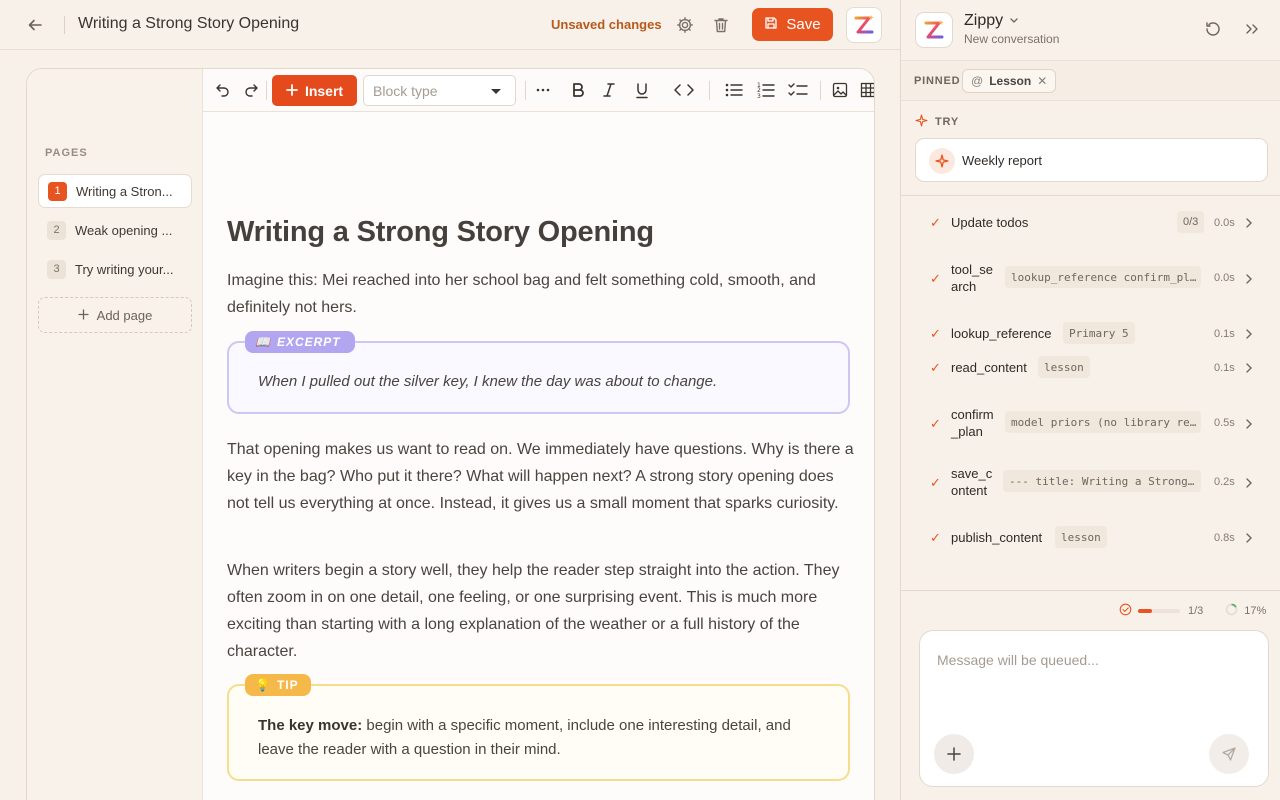 This screenshot has height=800, width=1280. Describe the element at coordinates (606, 24) in the screenshot. I see `unsaved-changes-indicator: Unsaved changes` at that location.